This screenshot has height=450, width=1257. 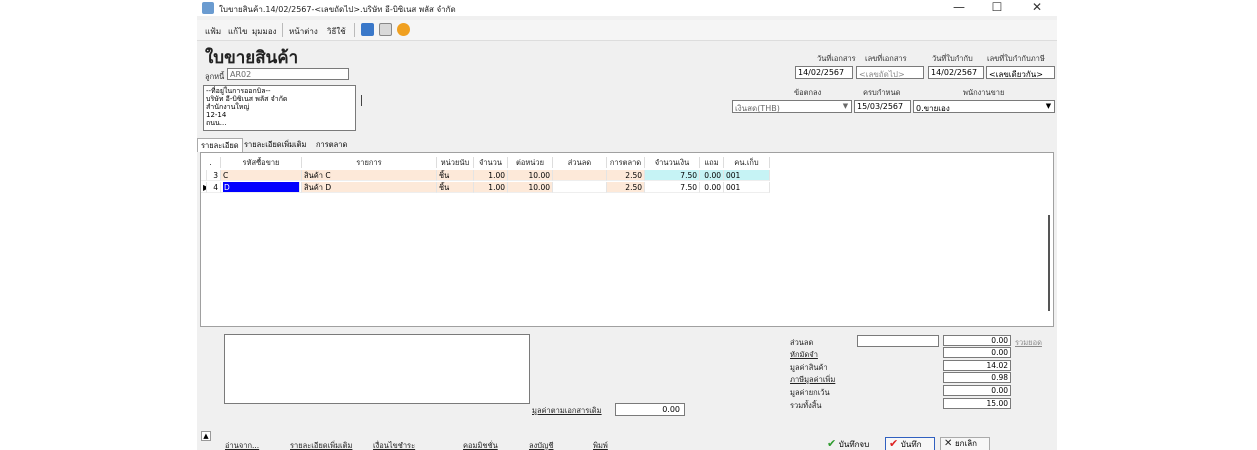 What do you see at coordinates (369, 162) in the screenshot?
I see `col-header-name: รายการ` at bounding box center [369, 162].